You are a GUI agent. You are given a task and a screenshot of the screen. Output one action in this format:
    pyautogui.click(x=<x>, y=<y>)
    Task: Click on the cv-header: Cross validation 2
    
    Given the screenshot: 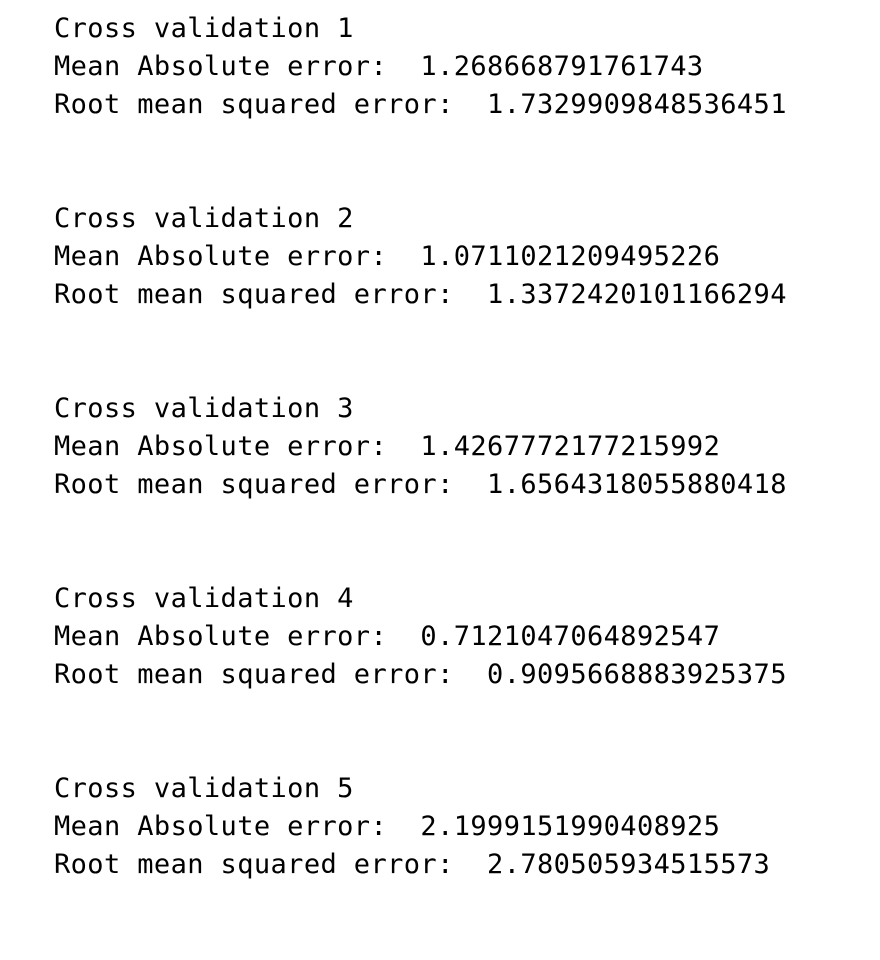 What is the action you would take?
    pyautogui.click(x=204, y=218)
    